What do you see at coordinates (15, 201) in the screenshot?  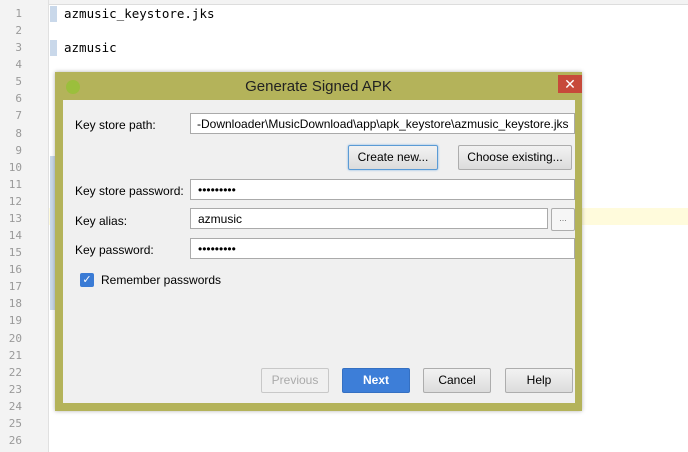 I see `line-number: 12` at bounding box center [15, 201].